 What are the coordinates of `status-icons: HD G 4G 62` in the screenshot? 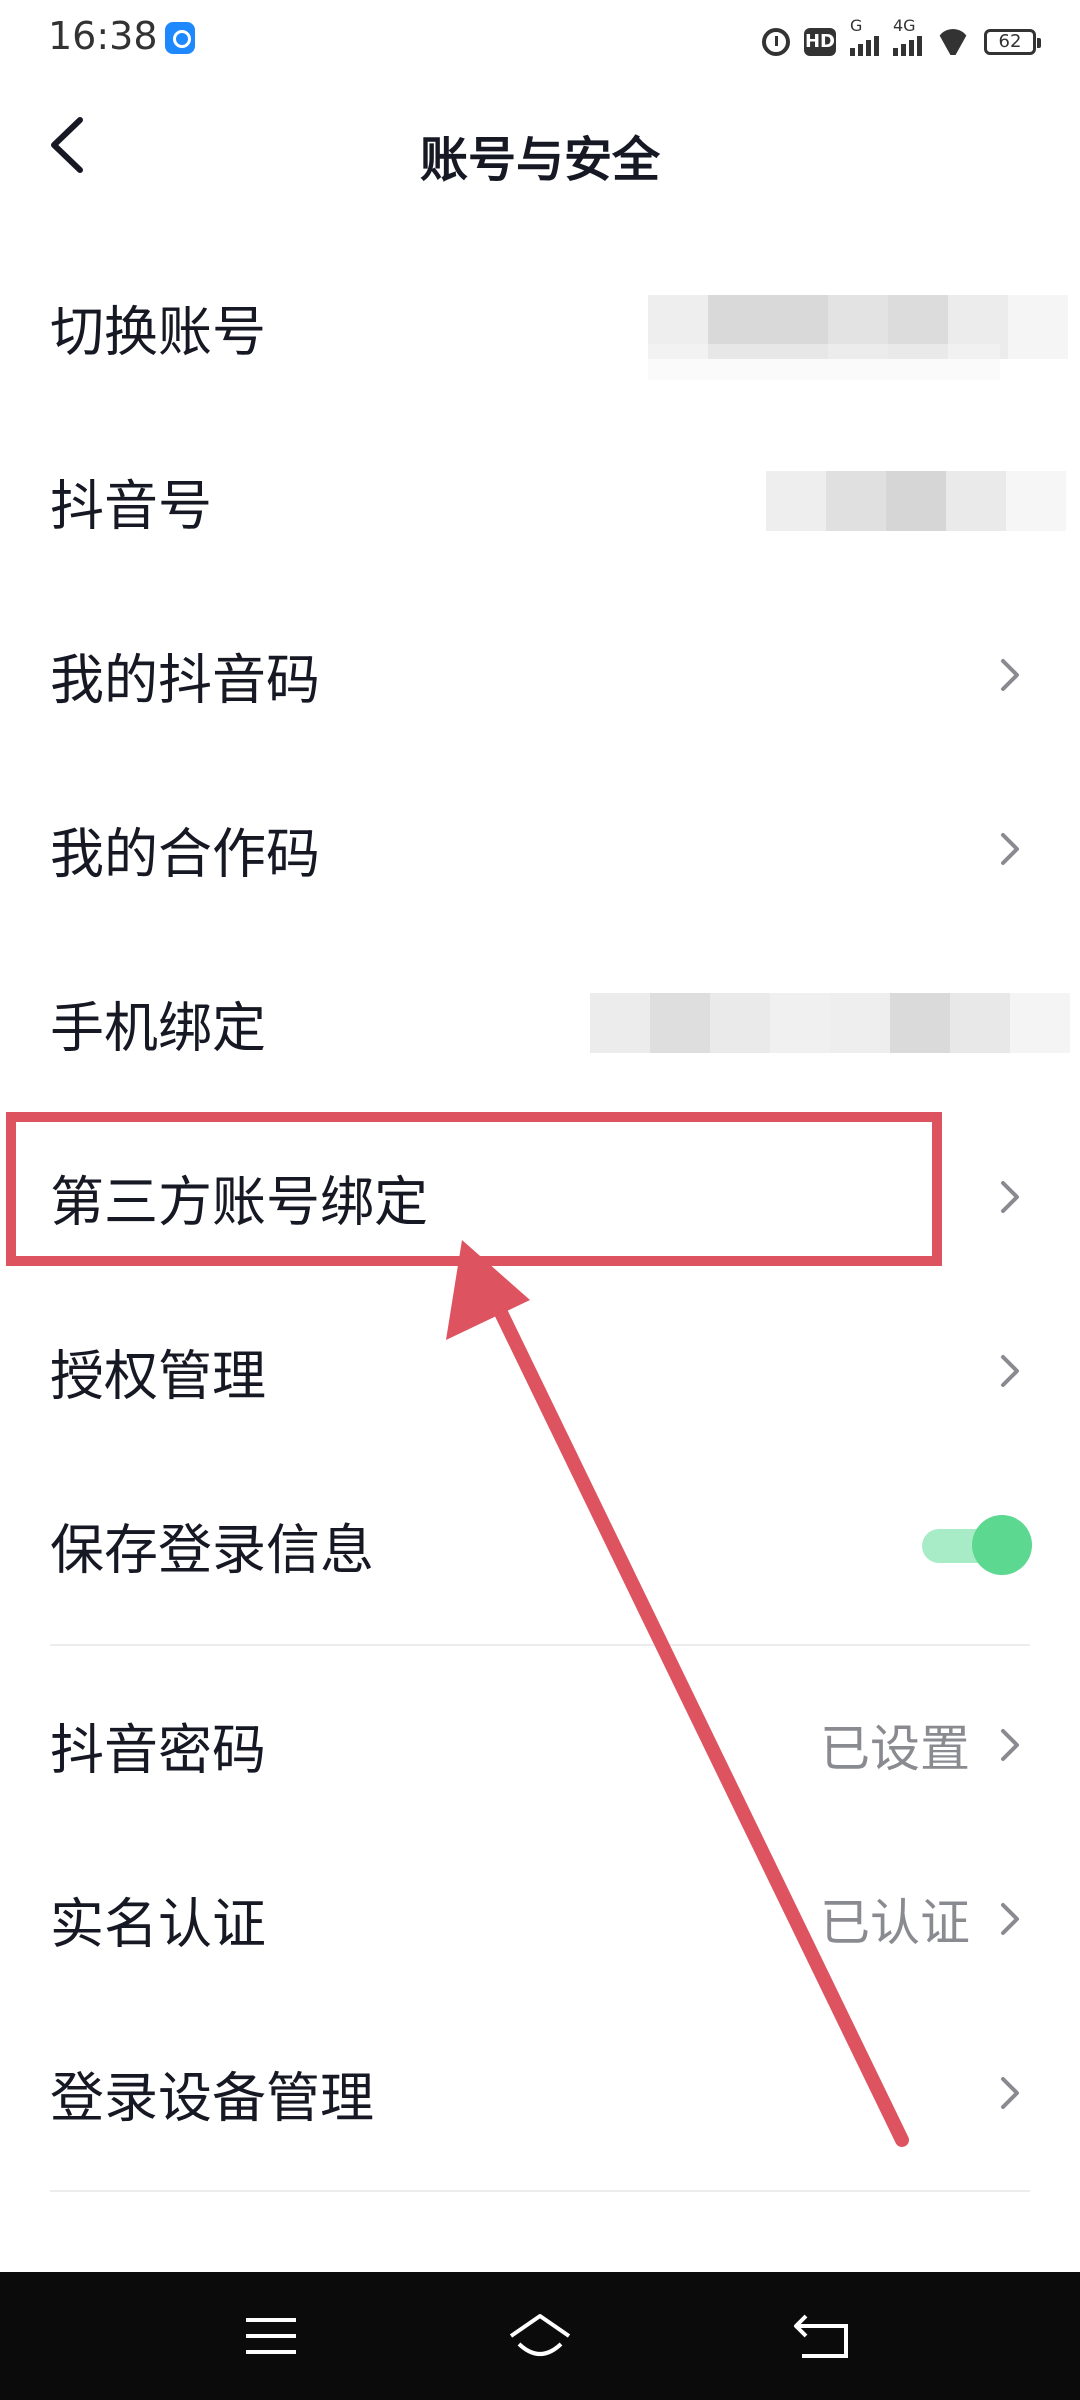 It's located at (901, 40).